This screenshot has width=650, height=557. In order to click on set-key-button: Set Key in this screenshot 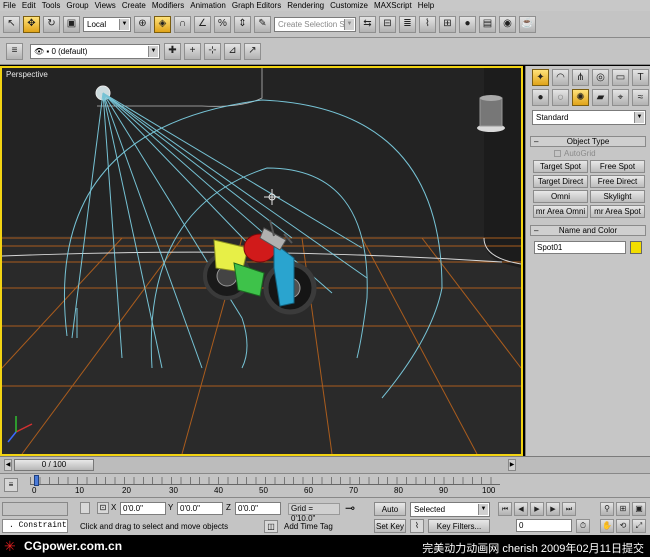, I will do `click(390, 526)`.